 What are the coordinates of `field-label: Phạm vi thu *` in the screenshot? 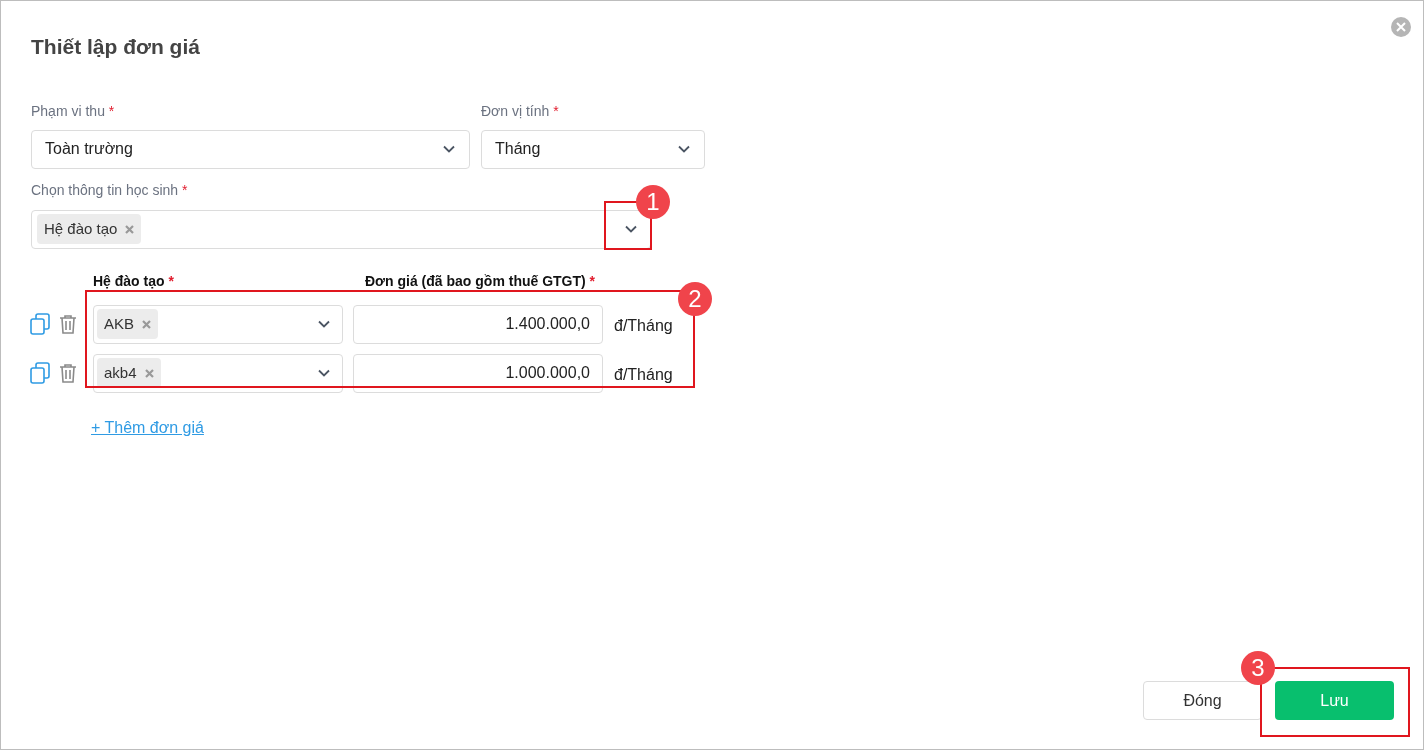 It's located at (73, 111).